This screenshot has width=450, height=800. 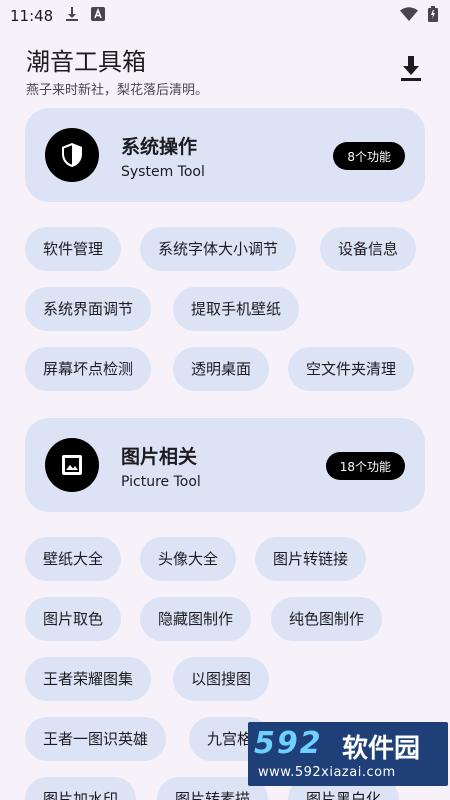 What do you see at coordinates (433, 16) in the screenshot?
I see `battery-icon` at bounding box center [433, 16].